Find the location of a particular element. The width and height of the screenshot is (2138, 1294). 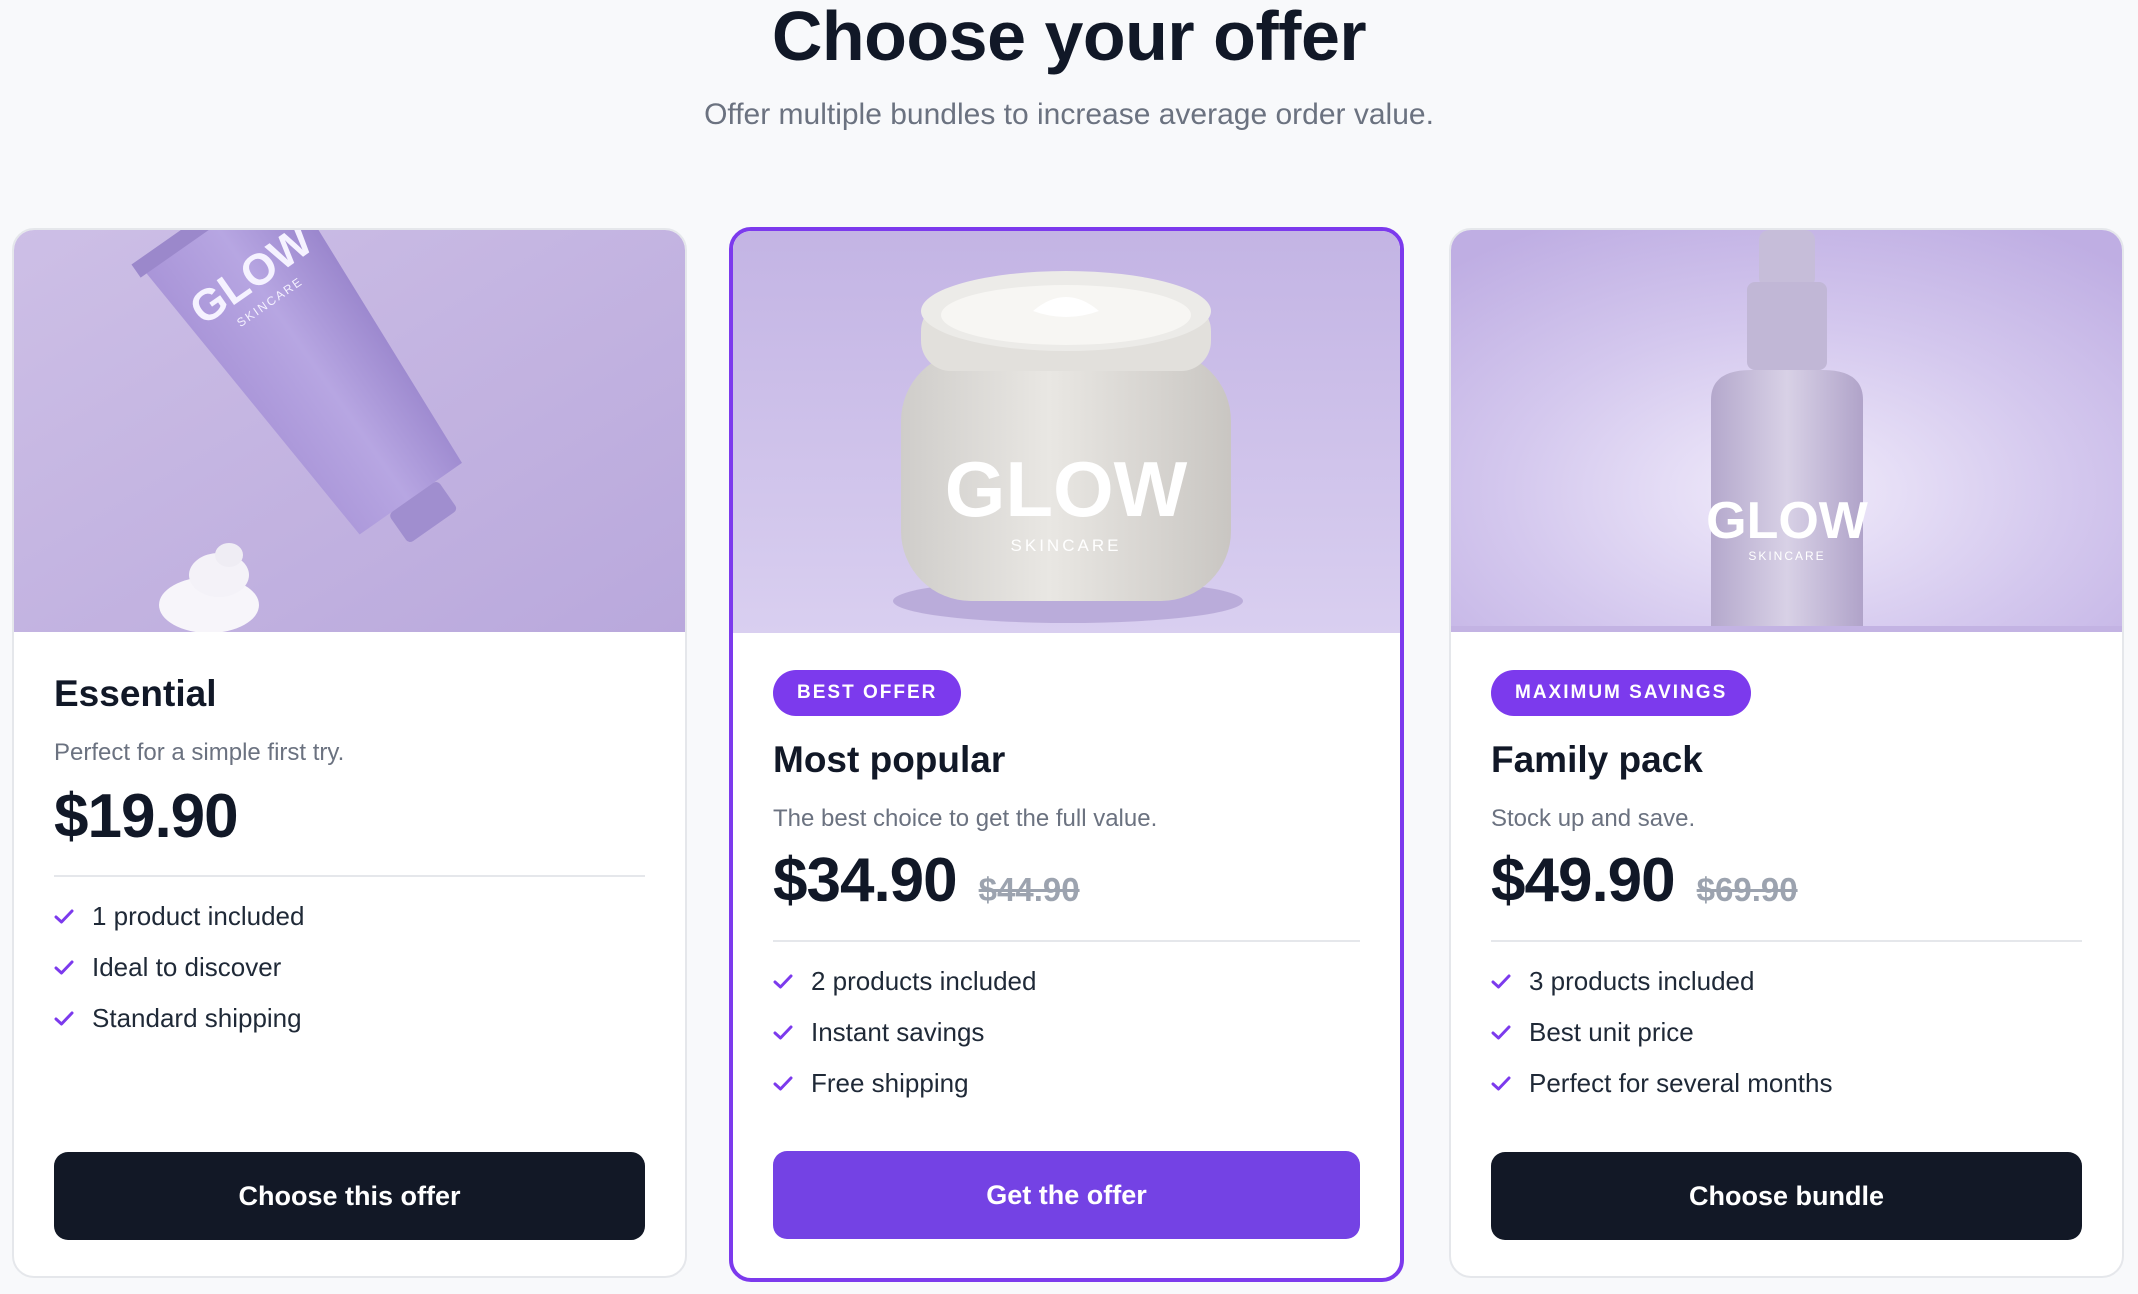

feature-item: 3 products included is located at coordinates (1786, 981).